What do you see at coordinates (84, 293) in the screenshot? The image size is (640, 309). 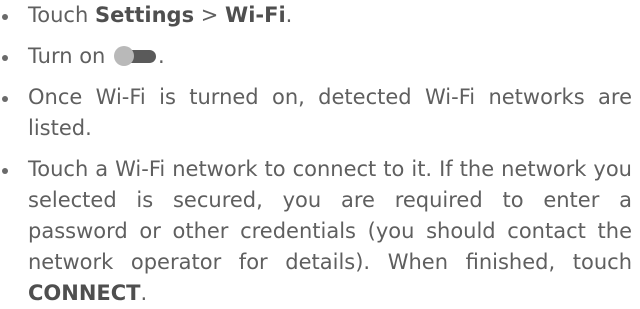 I see `connect-label: CONNECT` at bounding box center [84, 293].